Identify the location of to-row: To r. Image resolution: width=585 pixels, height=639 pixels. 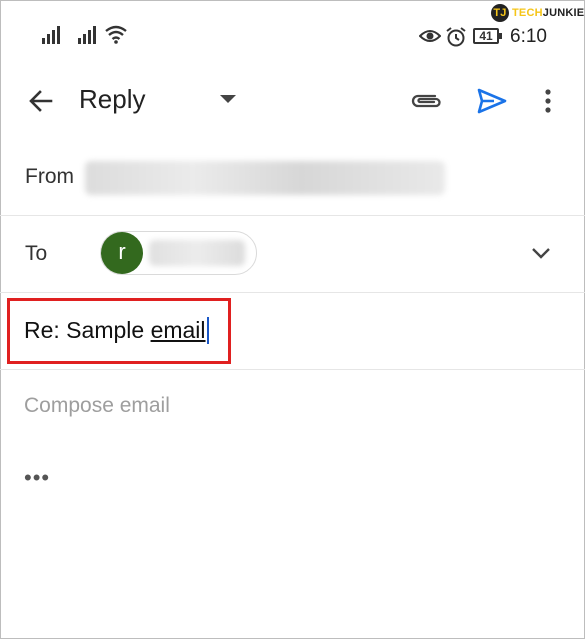
(292, 254).